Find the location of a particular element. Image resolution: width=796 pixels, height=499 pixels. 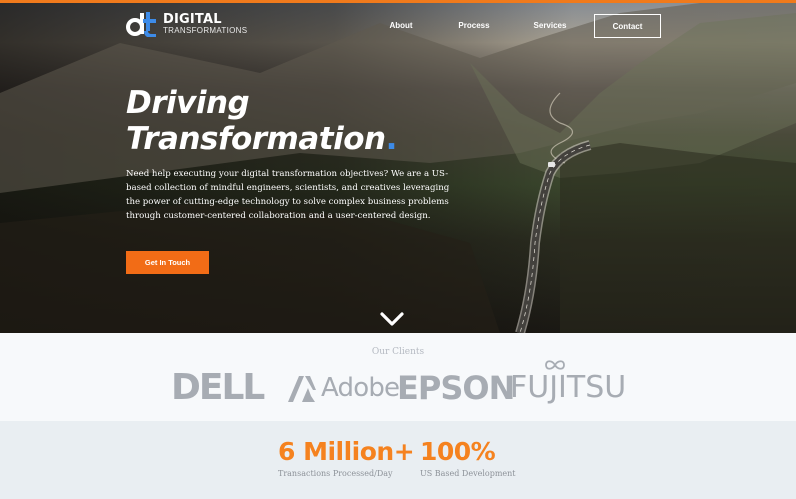

headline-line-2: Transformation is located at coordinates (256, 139).